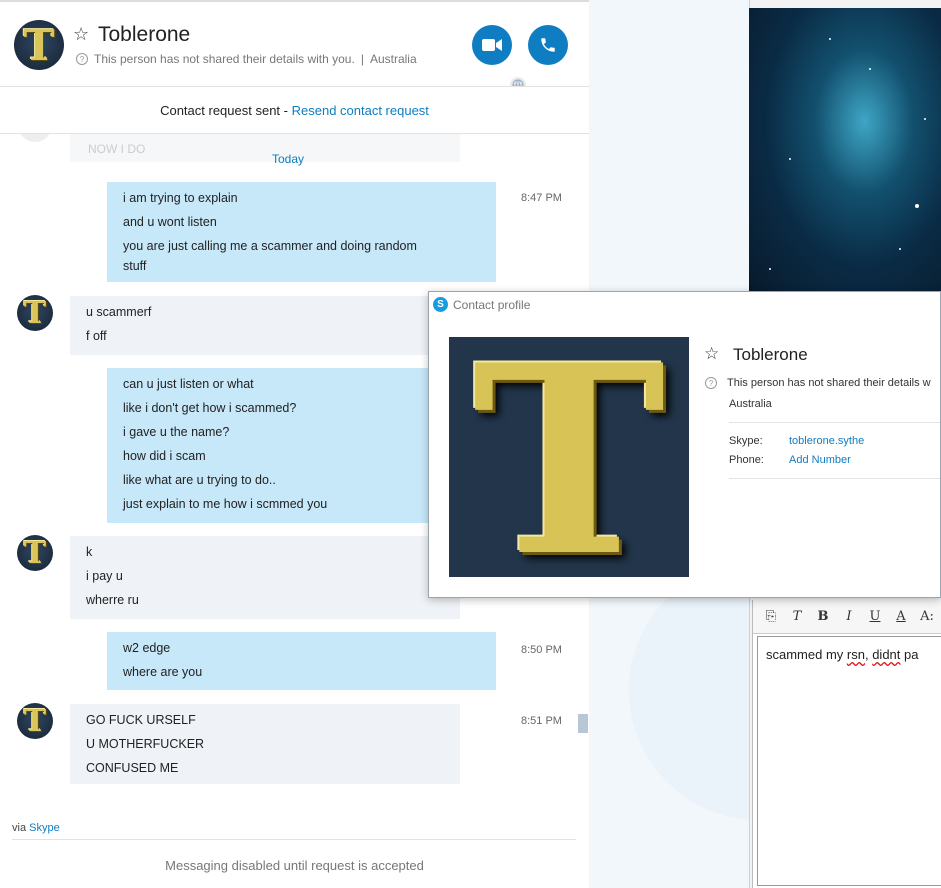  I want to click on bold-button: B, so click(823, 616).